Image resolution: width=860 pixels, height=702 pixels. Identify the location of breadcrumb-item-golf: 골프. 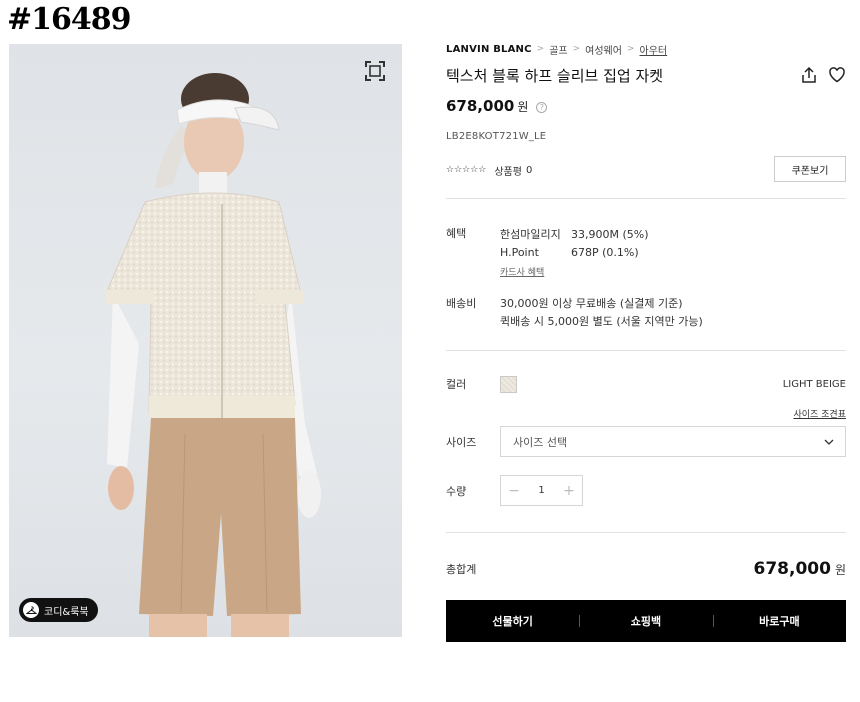
(558, 49).